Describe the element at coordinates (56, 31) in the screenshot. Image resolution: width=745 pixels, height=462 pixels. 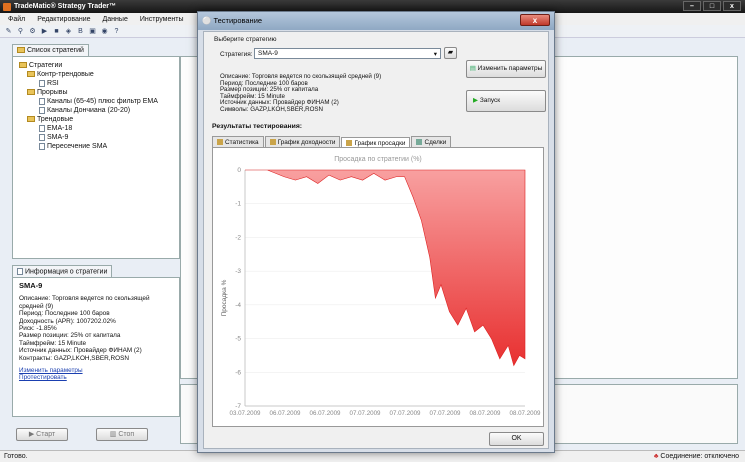
I see `stop-icon: ■` at that location.